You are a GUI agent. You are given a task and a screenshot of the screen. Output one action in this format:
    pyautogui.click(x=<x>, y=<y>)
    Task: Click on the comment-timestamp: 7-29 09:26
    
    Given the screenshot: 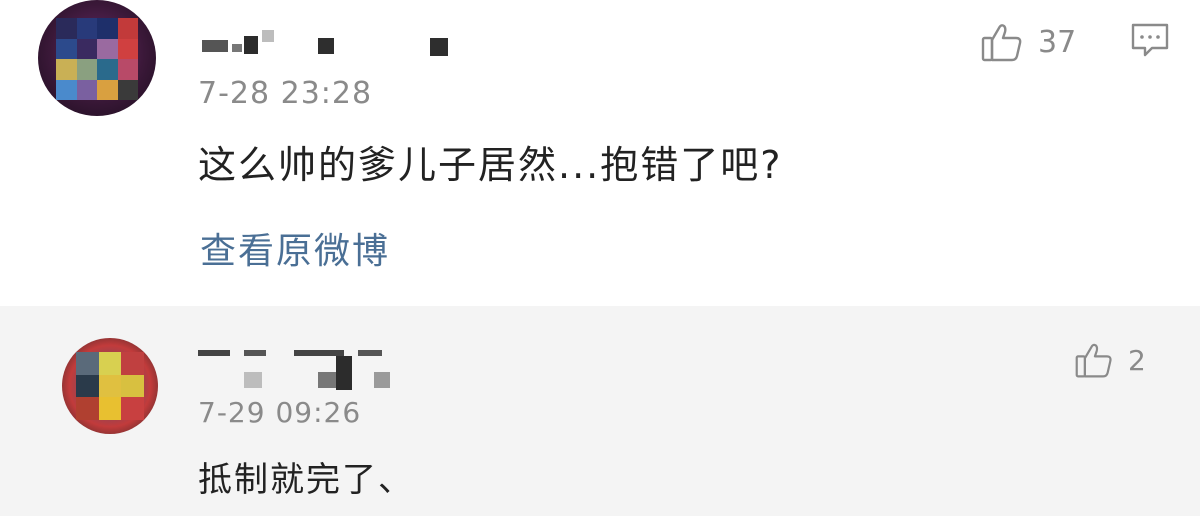 What is the action you would take?
    pyautogui.click(x=280, y=412)
    